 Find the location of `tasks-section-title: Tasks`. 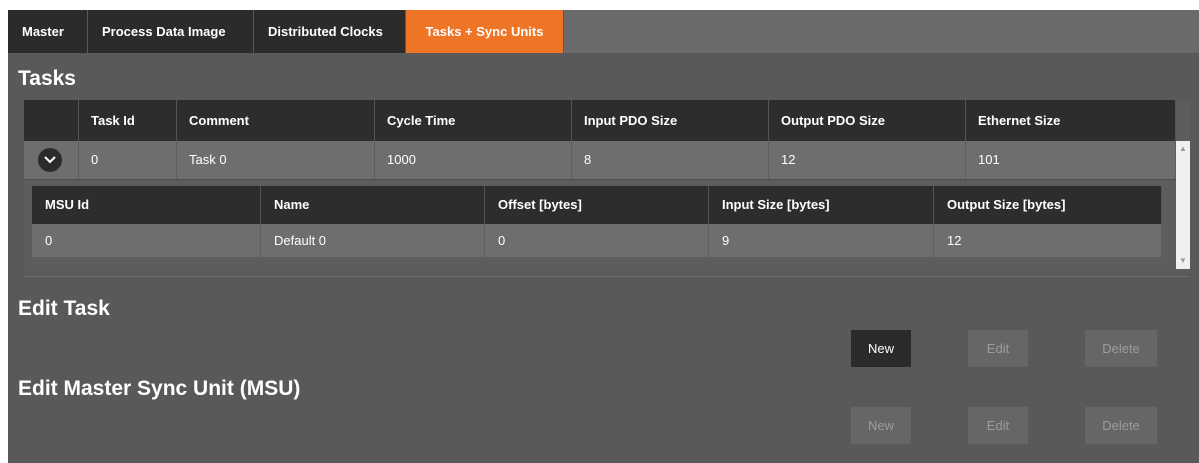

tasks-section-title: Tasks is located at coordinates (47, 78).